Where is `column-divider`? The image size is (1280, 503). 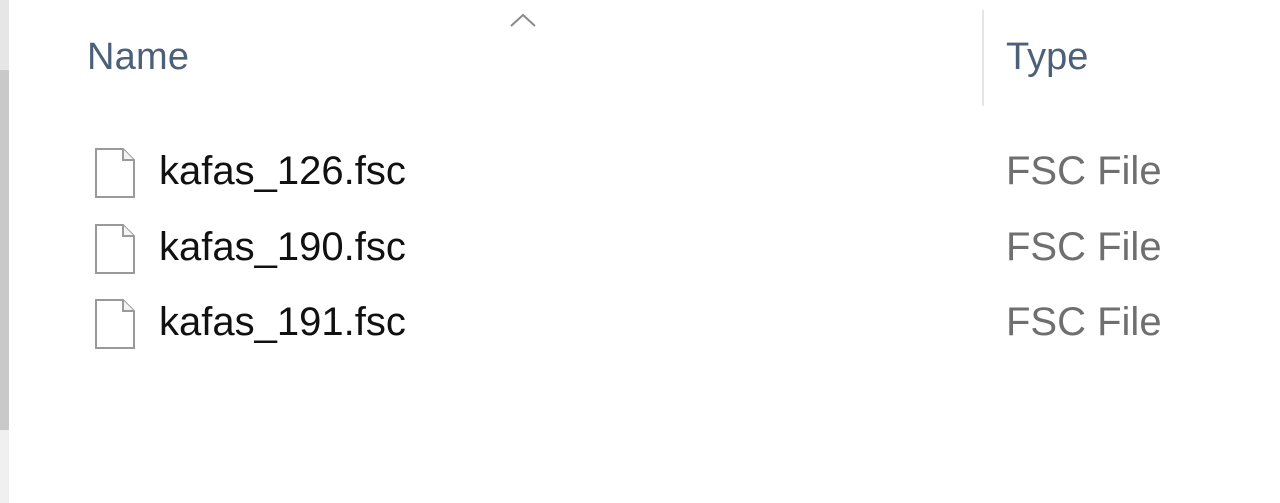 column-divider is located at coordinates (983, 58).